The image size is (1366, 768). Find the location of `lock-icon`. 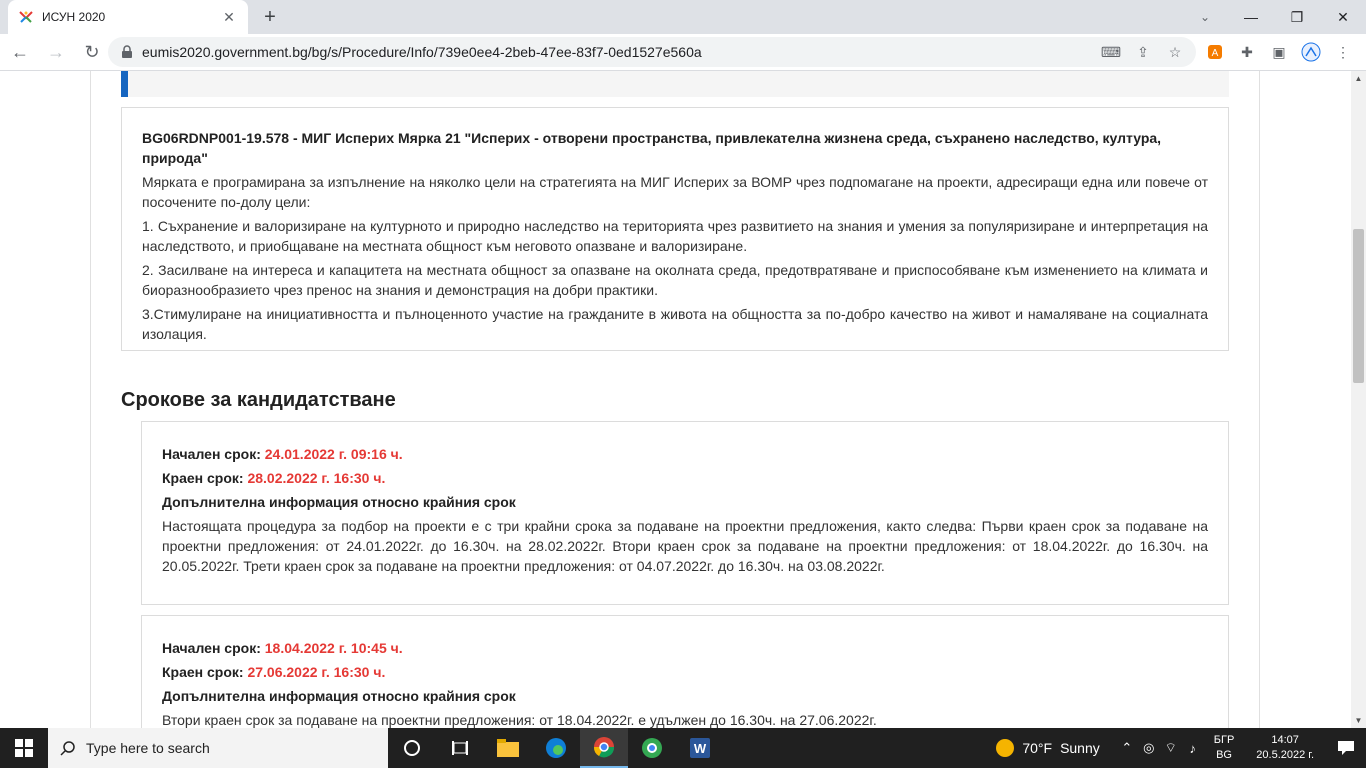

lock-icon is located at coordinates (127, 51).